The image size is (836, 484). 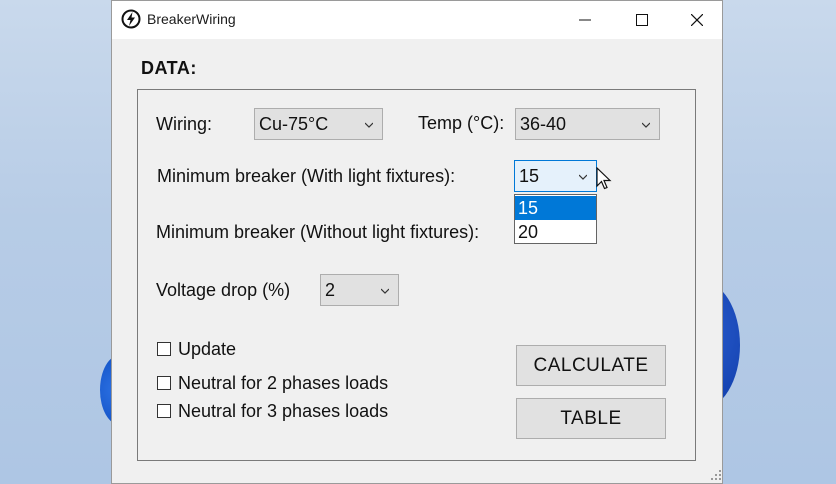 What do you see at coordinates (283, 383) in the screenshot?
I see `neutral-2-phases-label: Neutral for 2 phases loads` at bounding box center [283, 383].